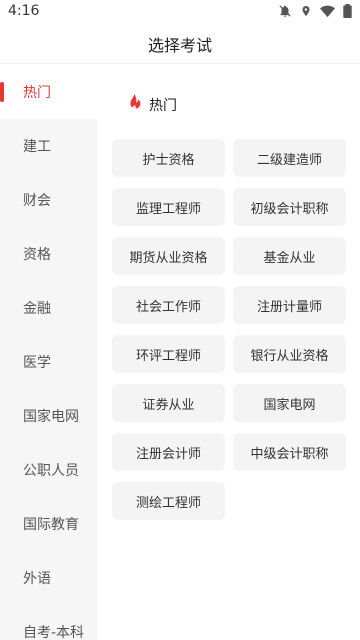 This screenshot has height=640, width=360. Describe the element at coordinates (37, 579) in the screenshot. I see `sidebar-item-label: 外语` at that location.